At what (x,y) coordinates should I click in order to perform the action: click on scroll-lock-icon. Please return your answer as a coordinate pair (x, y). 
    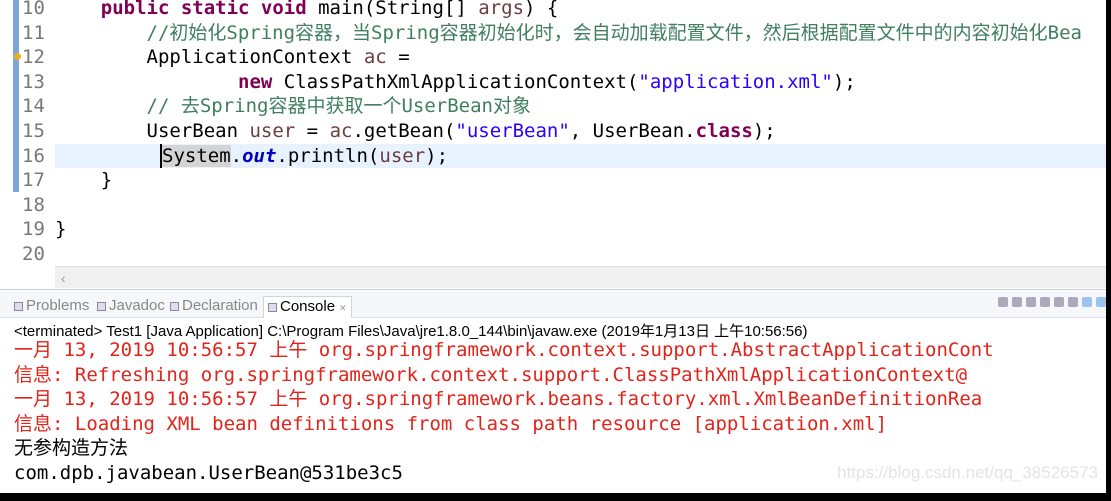
    Looking at the image, I should click on (1059, 302).